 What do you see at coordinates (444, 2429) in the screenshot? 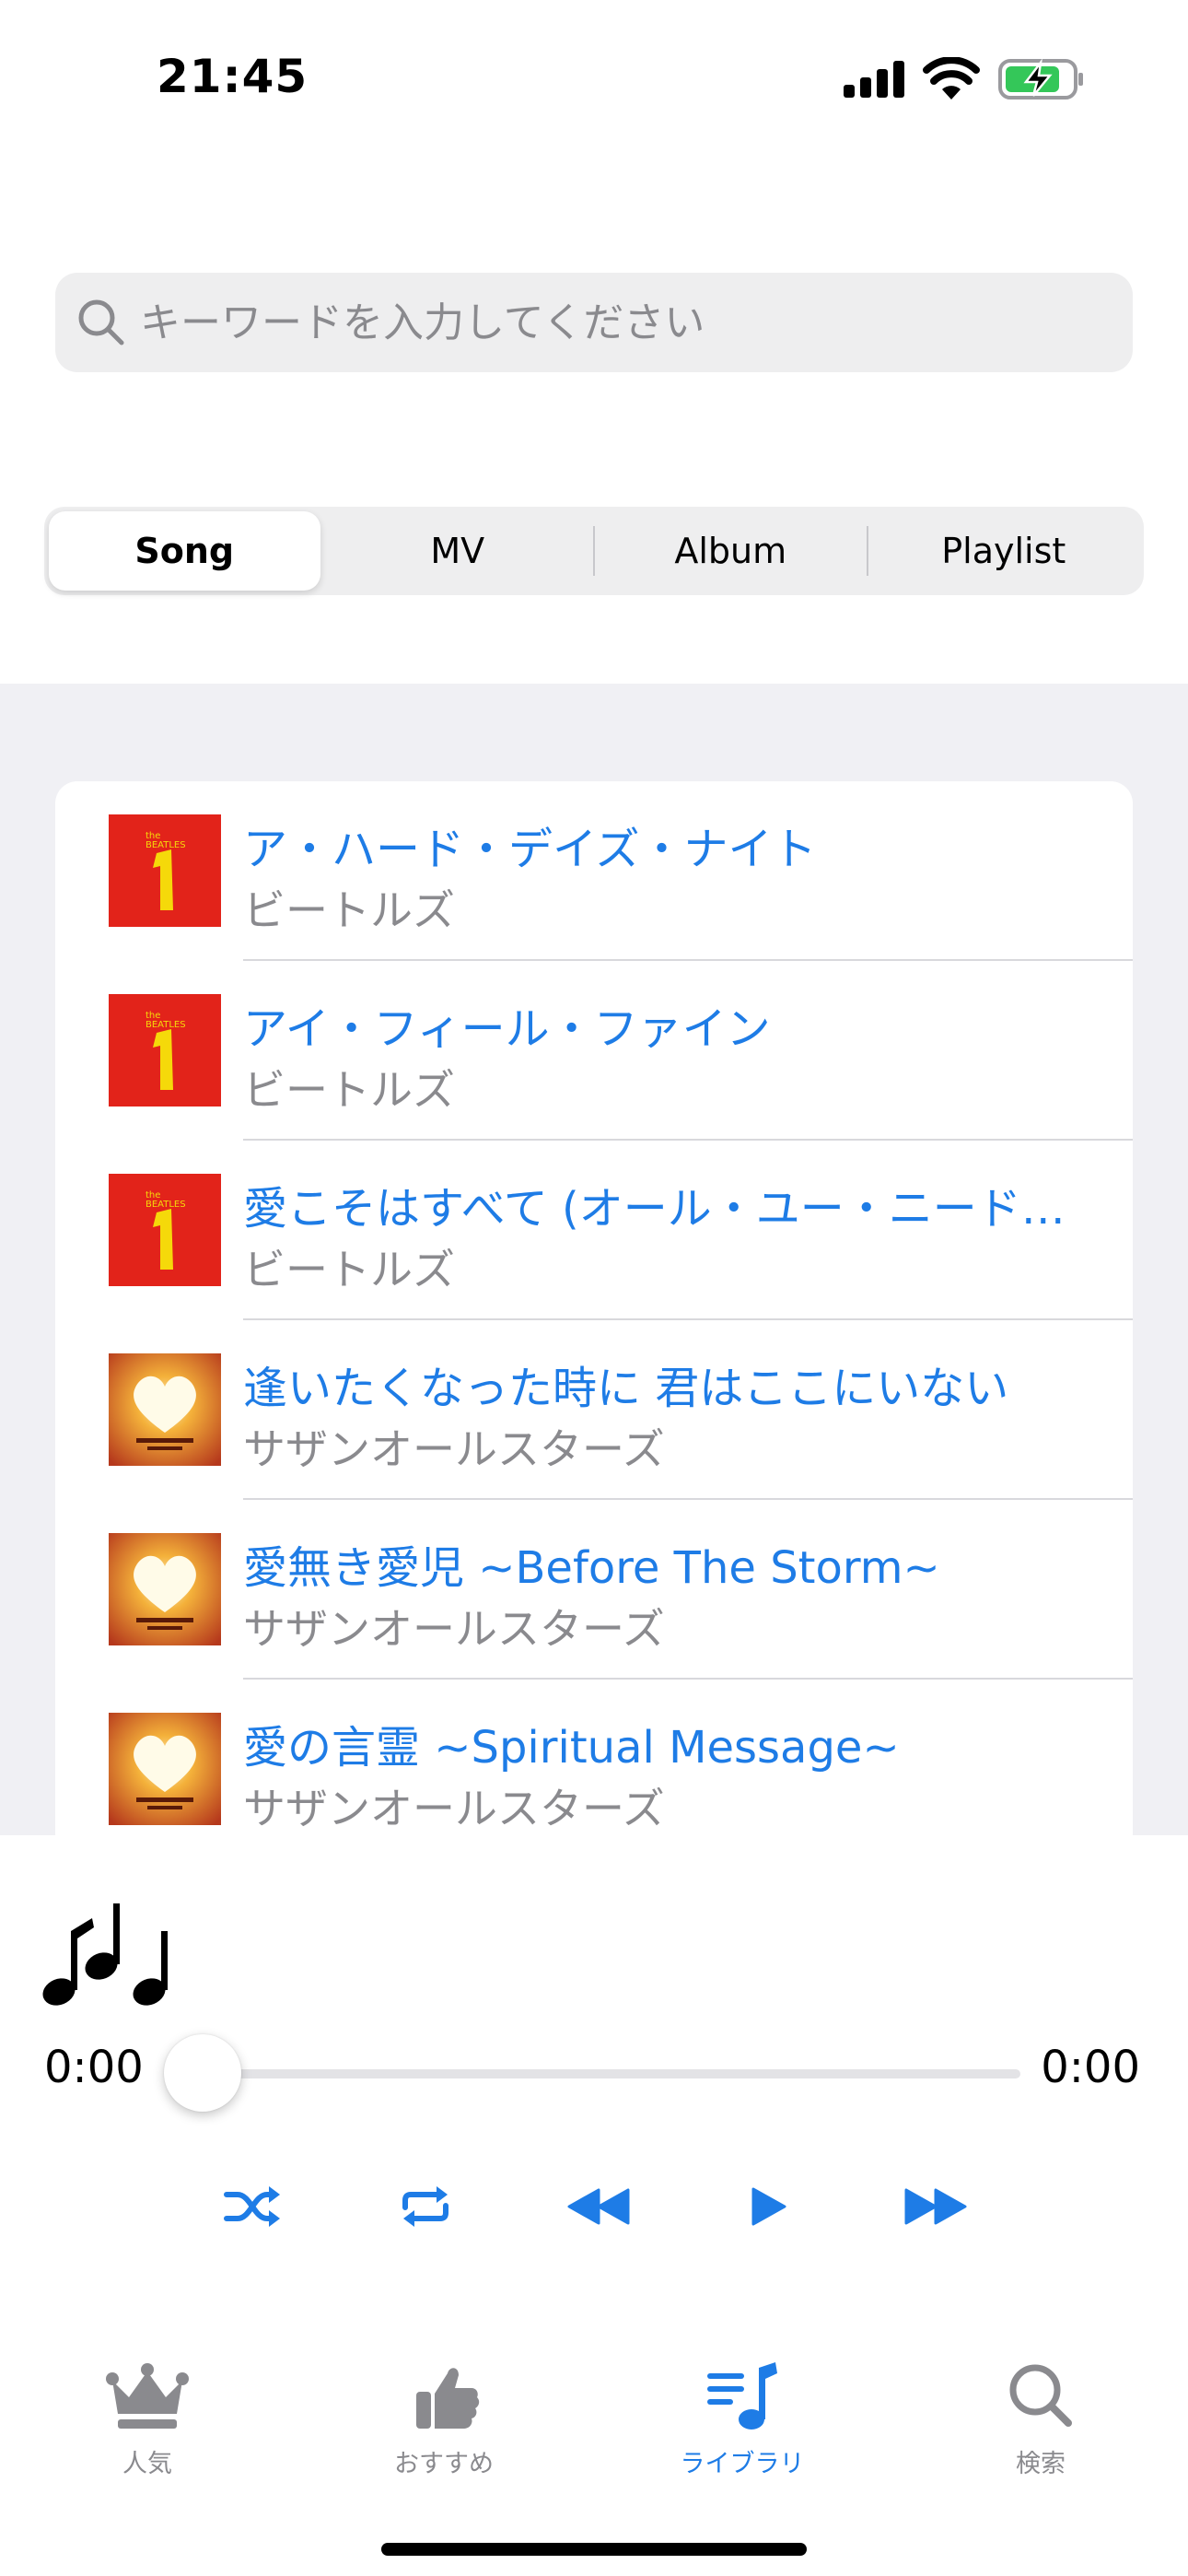
I see `tab-recommended: おすすめ` at bounding box center [444, 2429].